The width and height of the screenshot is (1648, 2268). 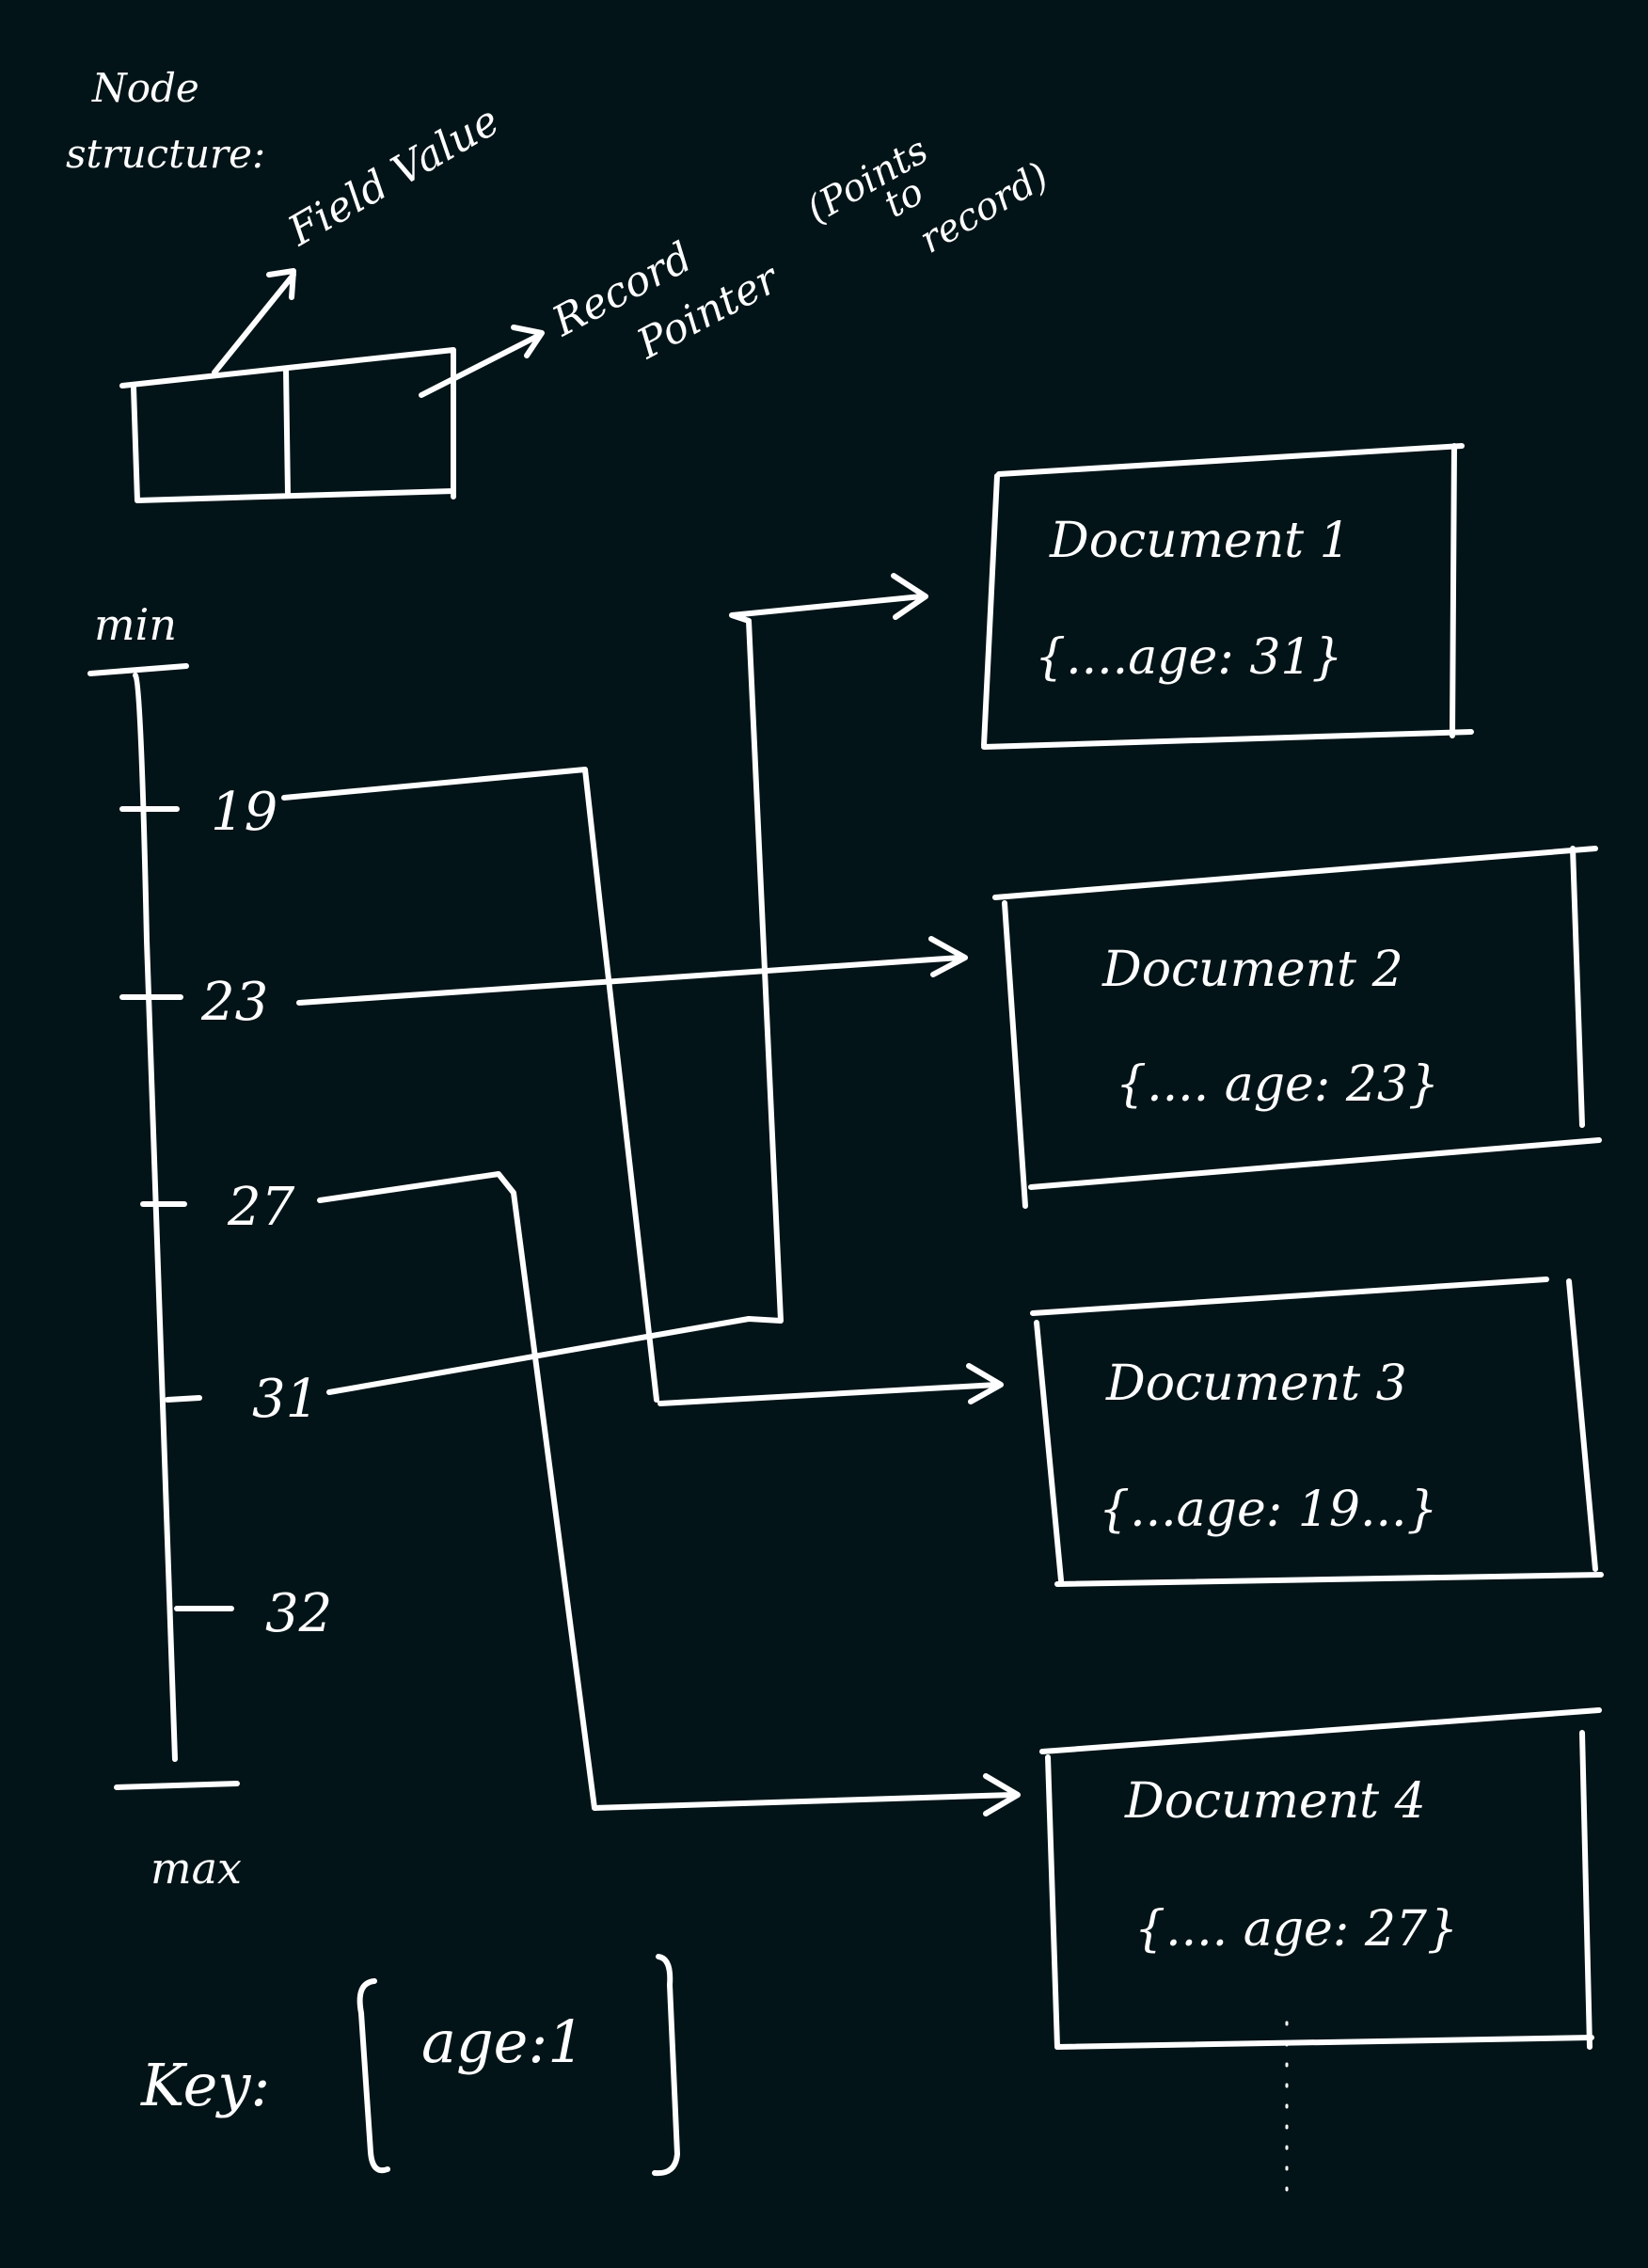 I want to click on document-1-title: Document 1, so click(x=1200, y=541).